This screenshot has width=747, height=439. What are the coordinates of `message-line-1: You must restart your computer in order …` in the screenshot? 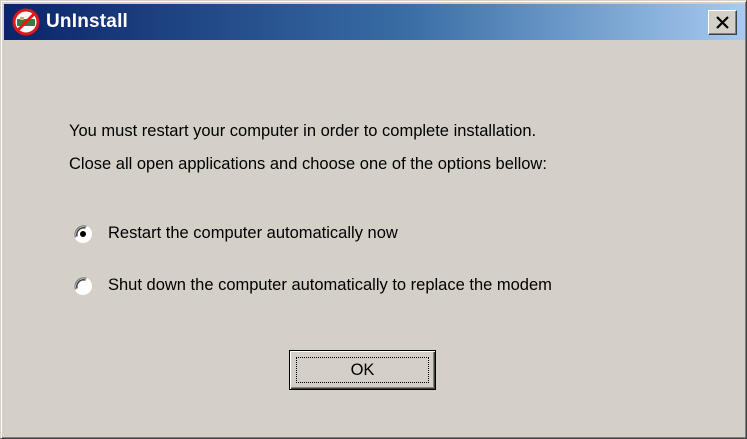 It's located at (303, 131).